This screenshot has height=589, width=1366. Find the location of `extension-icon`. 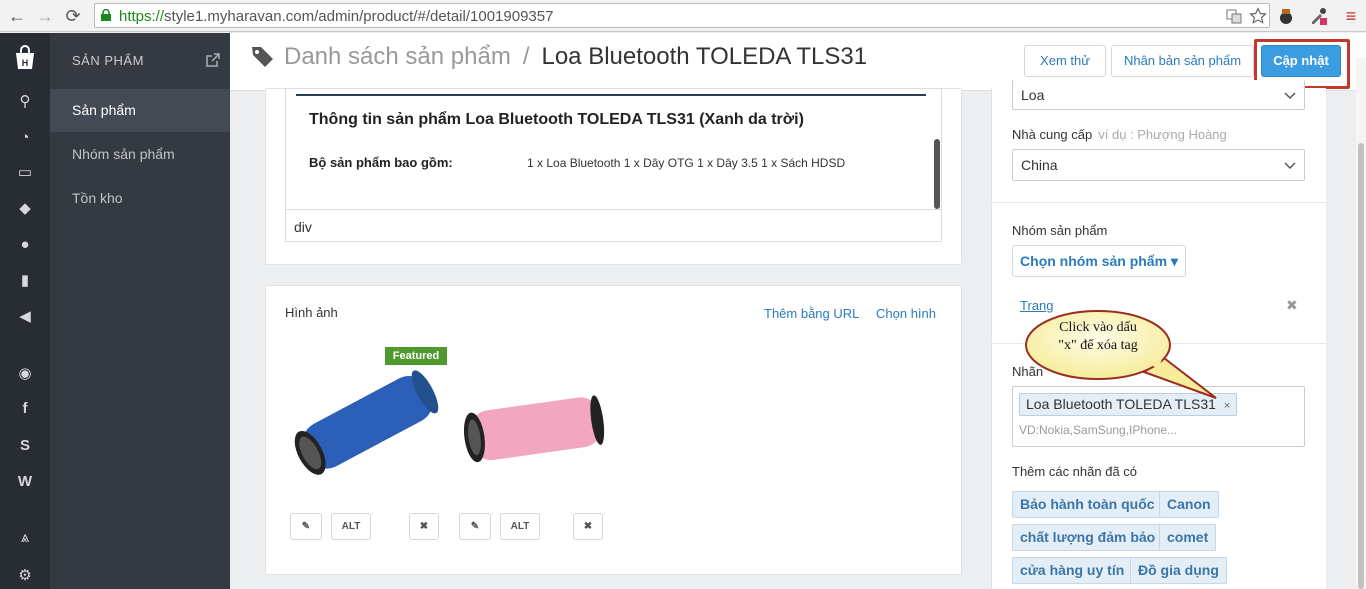

extension-icon is located at coordinates (1286, 16).